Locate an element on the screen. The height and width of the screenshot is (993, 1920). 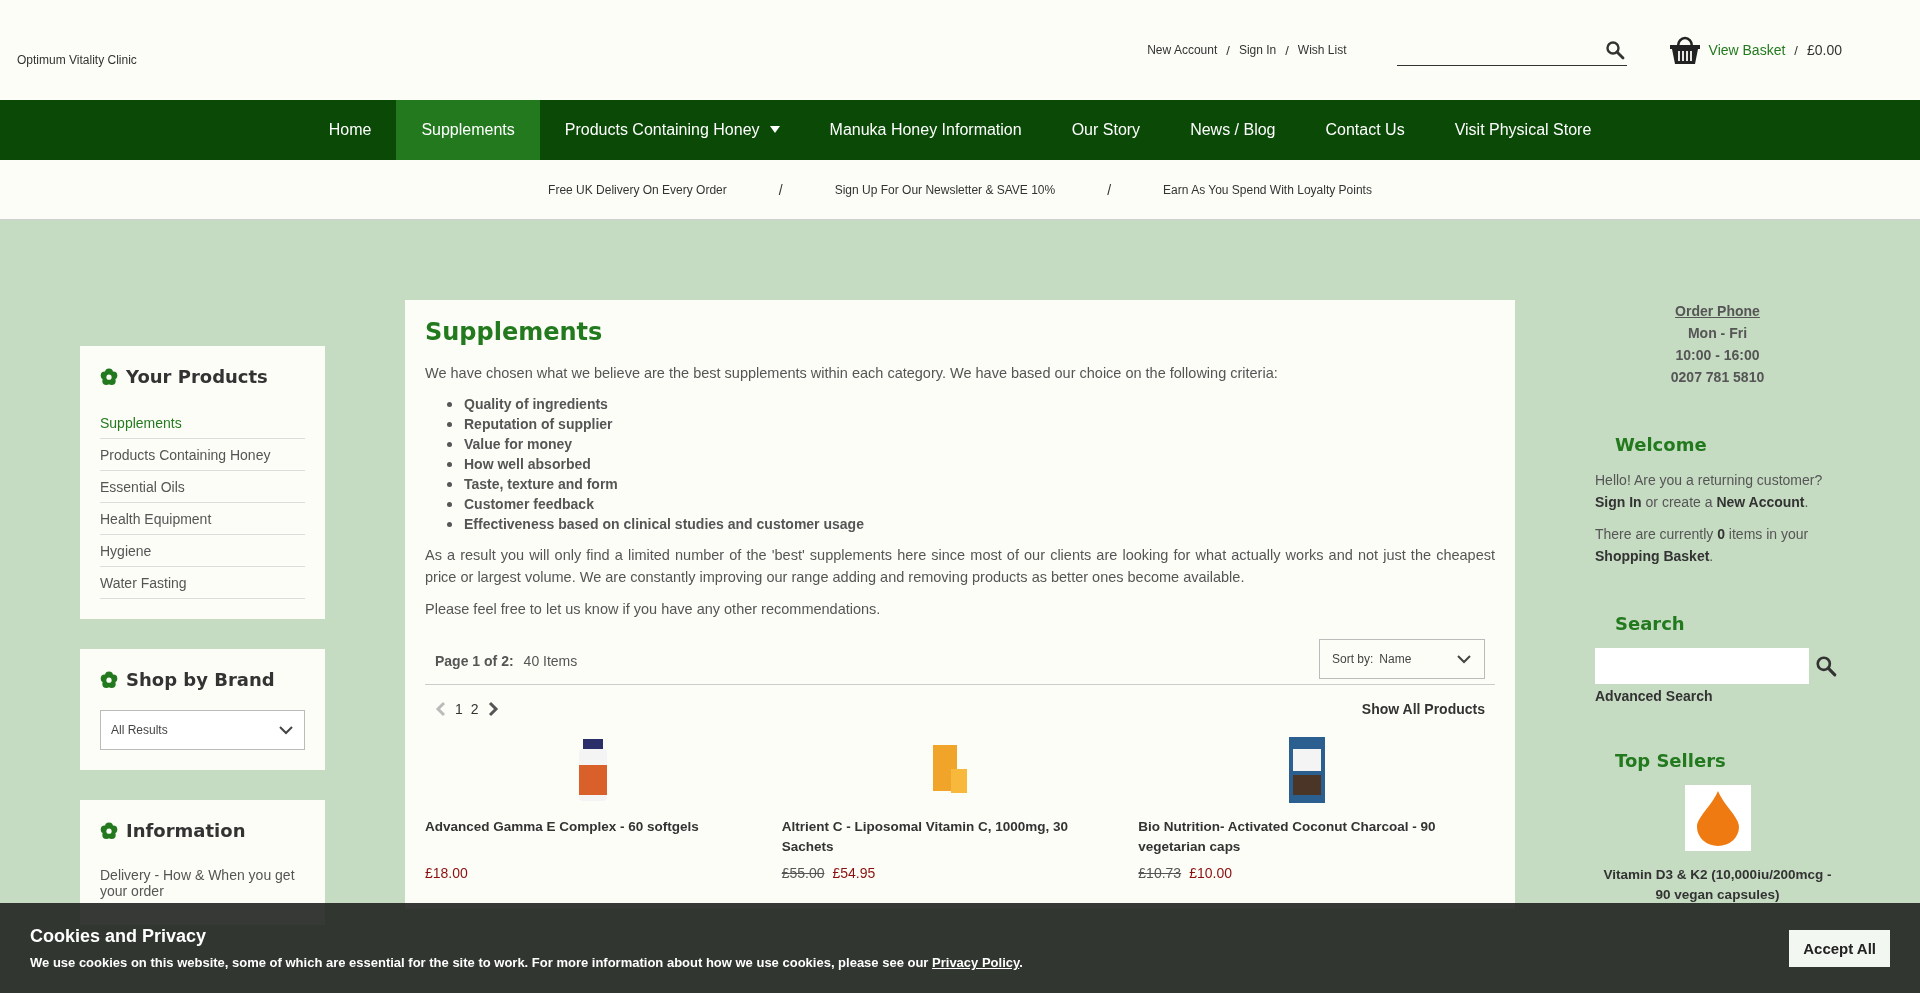
section-heading: Welcome is located at coordinates (1661, 444).